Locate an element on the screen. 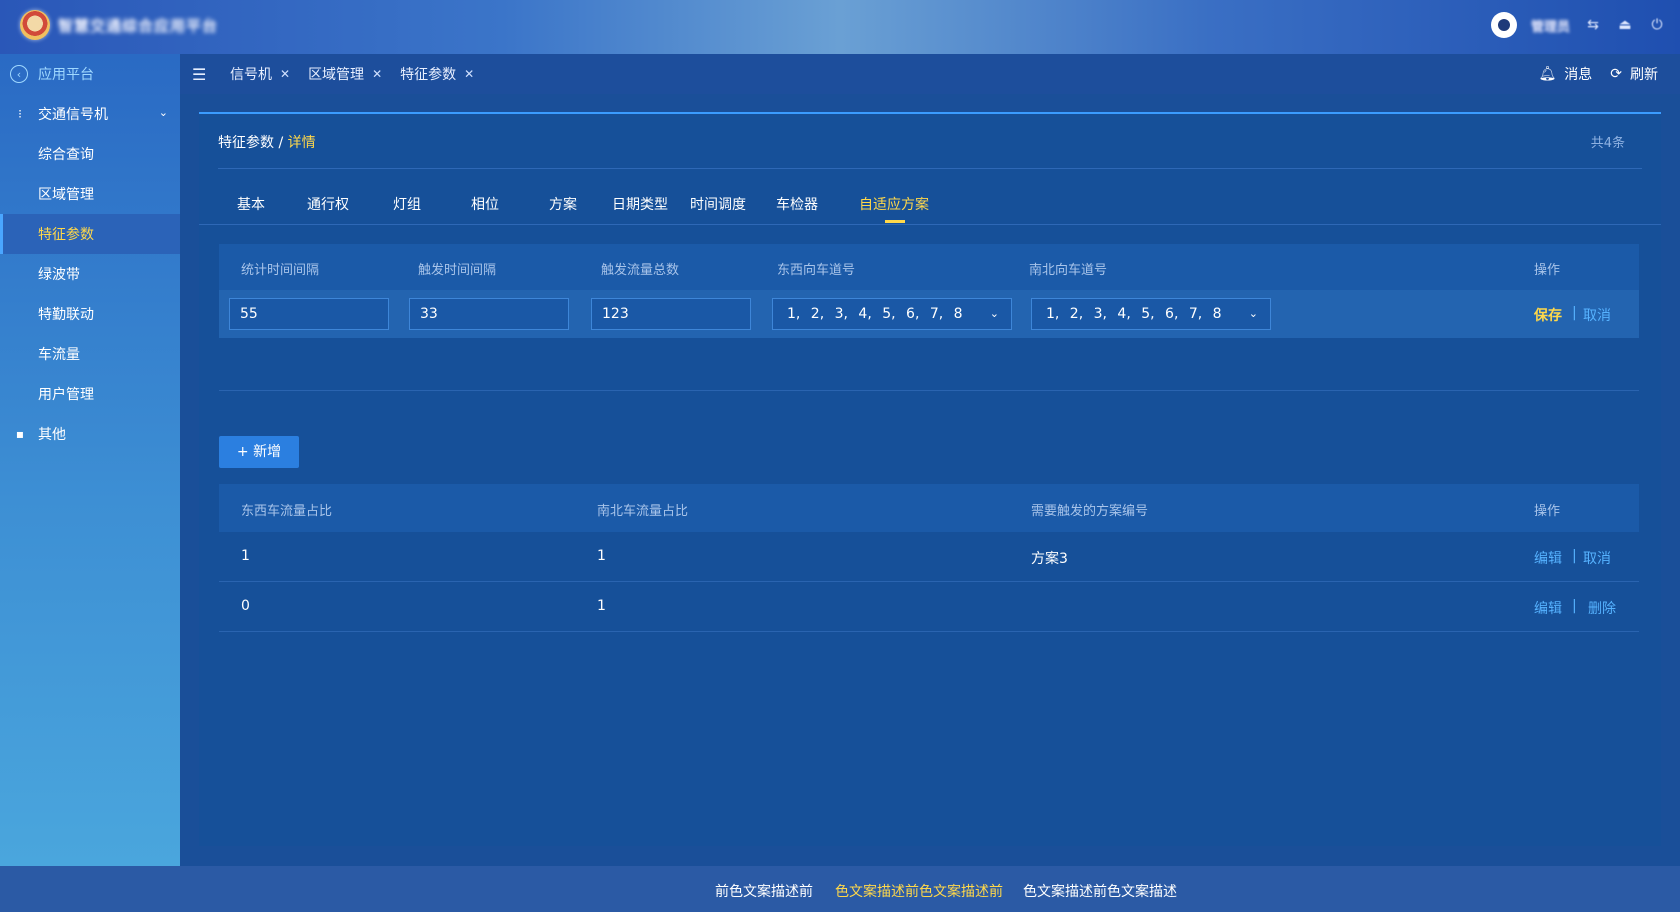 Image resolution: width=1680 pixels, height=912 pixels. sidebar-group-signal: ⁝ 交通信号机 ⌄ is located at coordinates (90, 114).